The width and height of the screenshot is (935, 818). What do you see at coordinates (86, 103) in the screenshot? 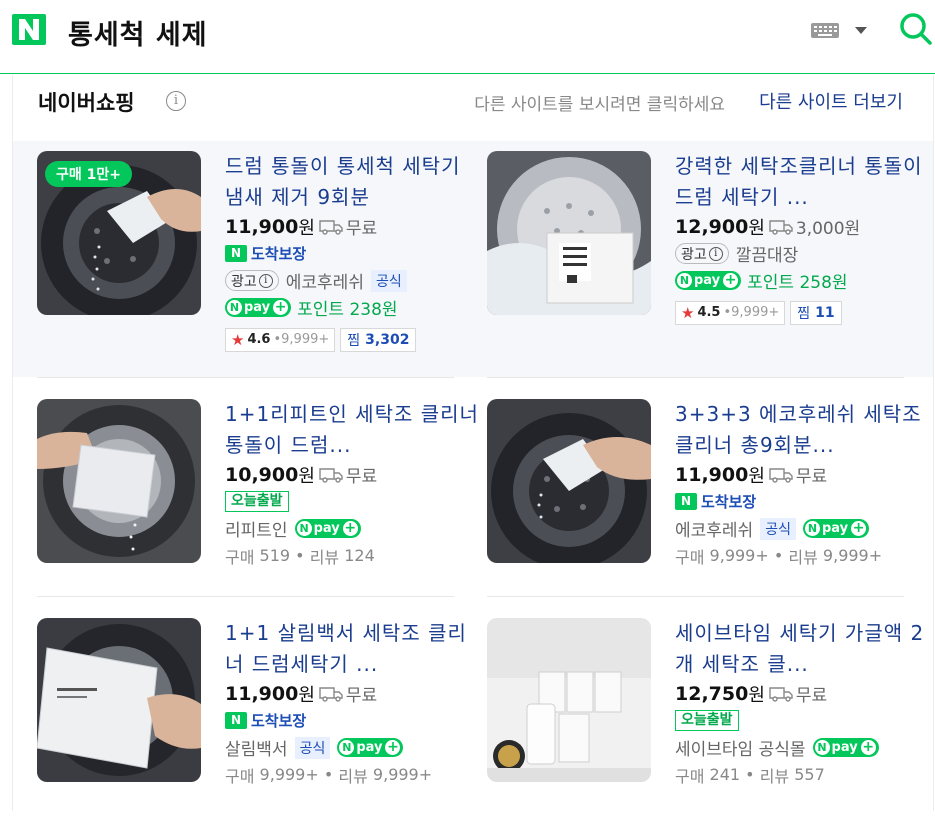
I see `section-title: 네이버쇼핑` at bounding box center [86, 103].